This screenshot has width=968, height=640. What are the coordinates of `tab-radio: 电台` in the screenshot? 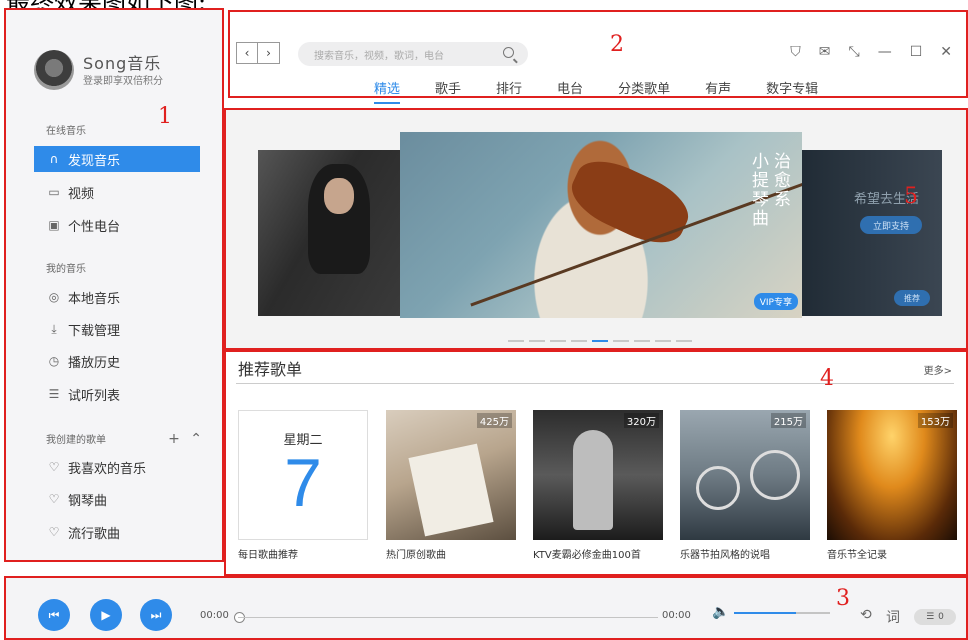 It's located at (570, 87).